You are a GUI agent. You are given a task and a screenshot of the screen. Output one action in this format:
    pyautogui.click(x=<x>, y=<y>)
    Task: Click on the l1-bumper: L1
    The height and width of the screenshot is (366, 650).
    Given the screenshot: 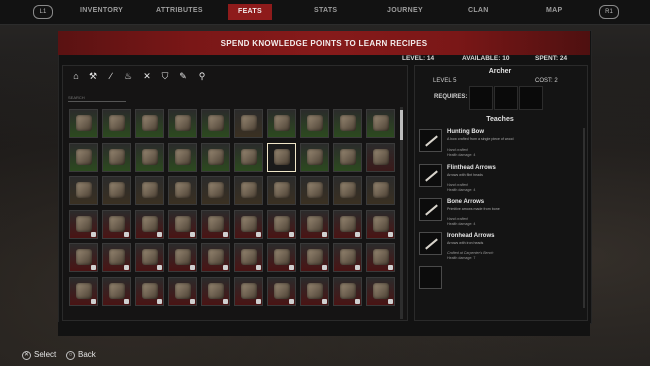 What is the action you would take?
    pyautogui.click(x=43, y=12)
    